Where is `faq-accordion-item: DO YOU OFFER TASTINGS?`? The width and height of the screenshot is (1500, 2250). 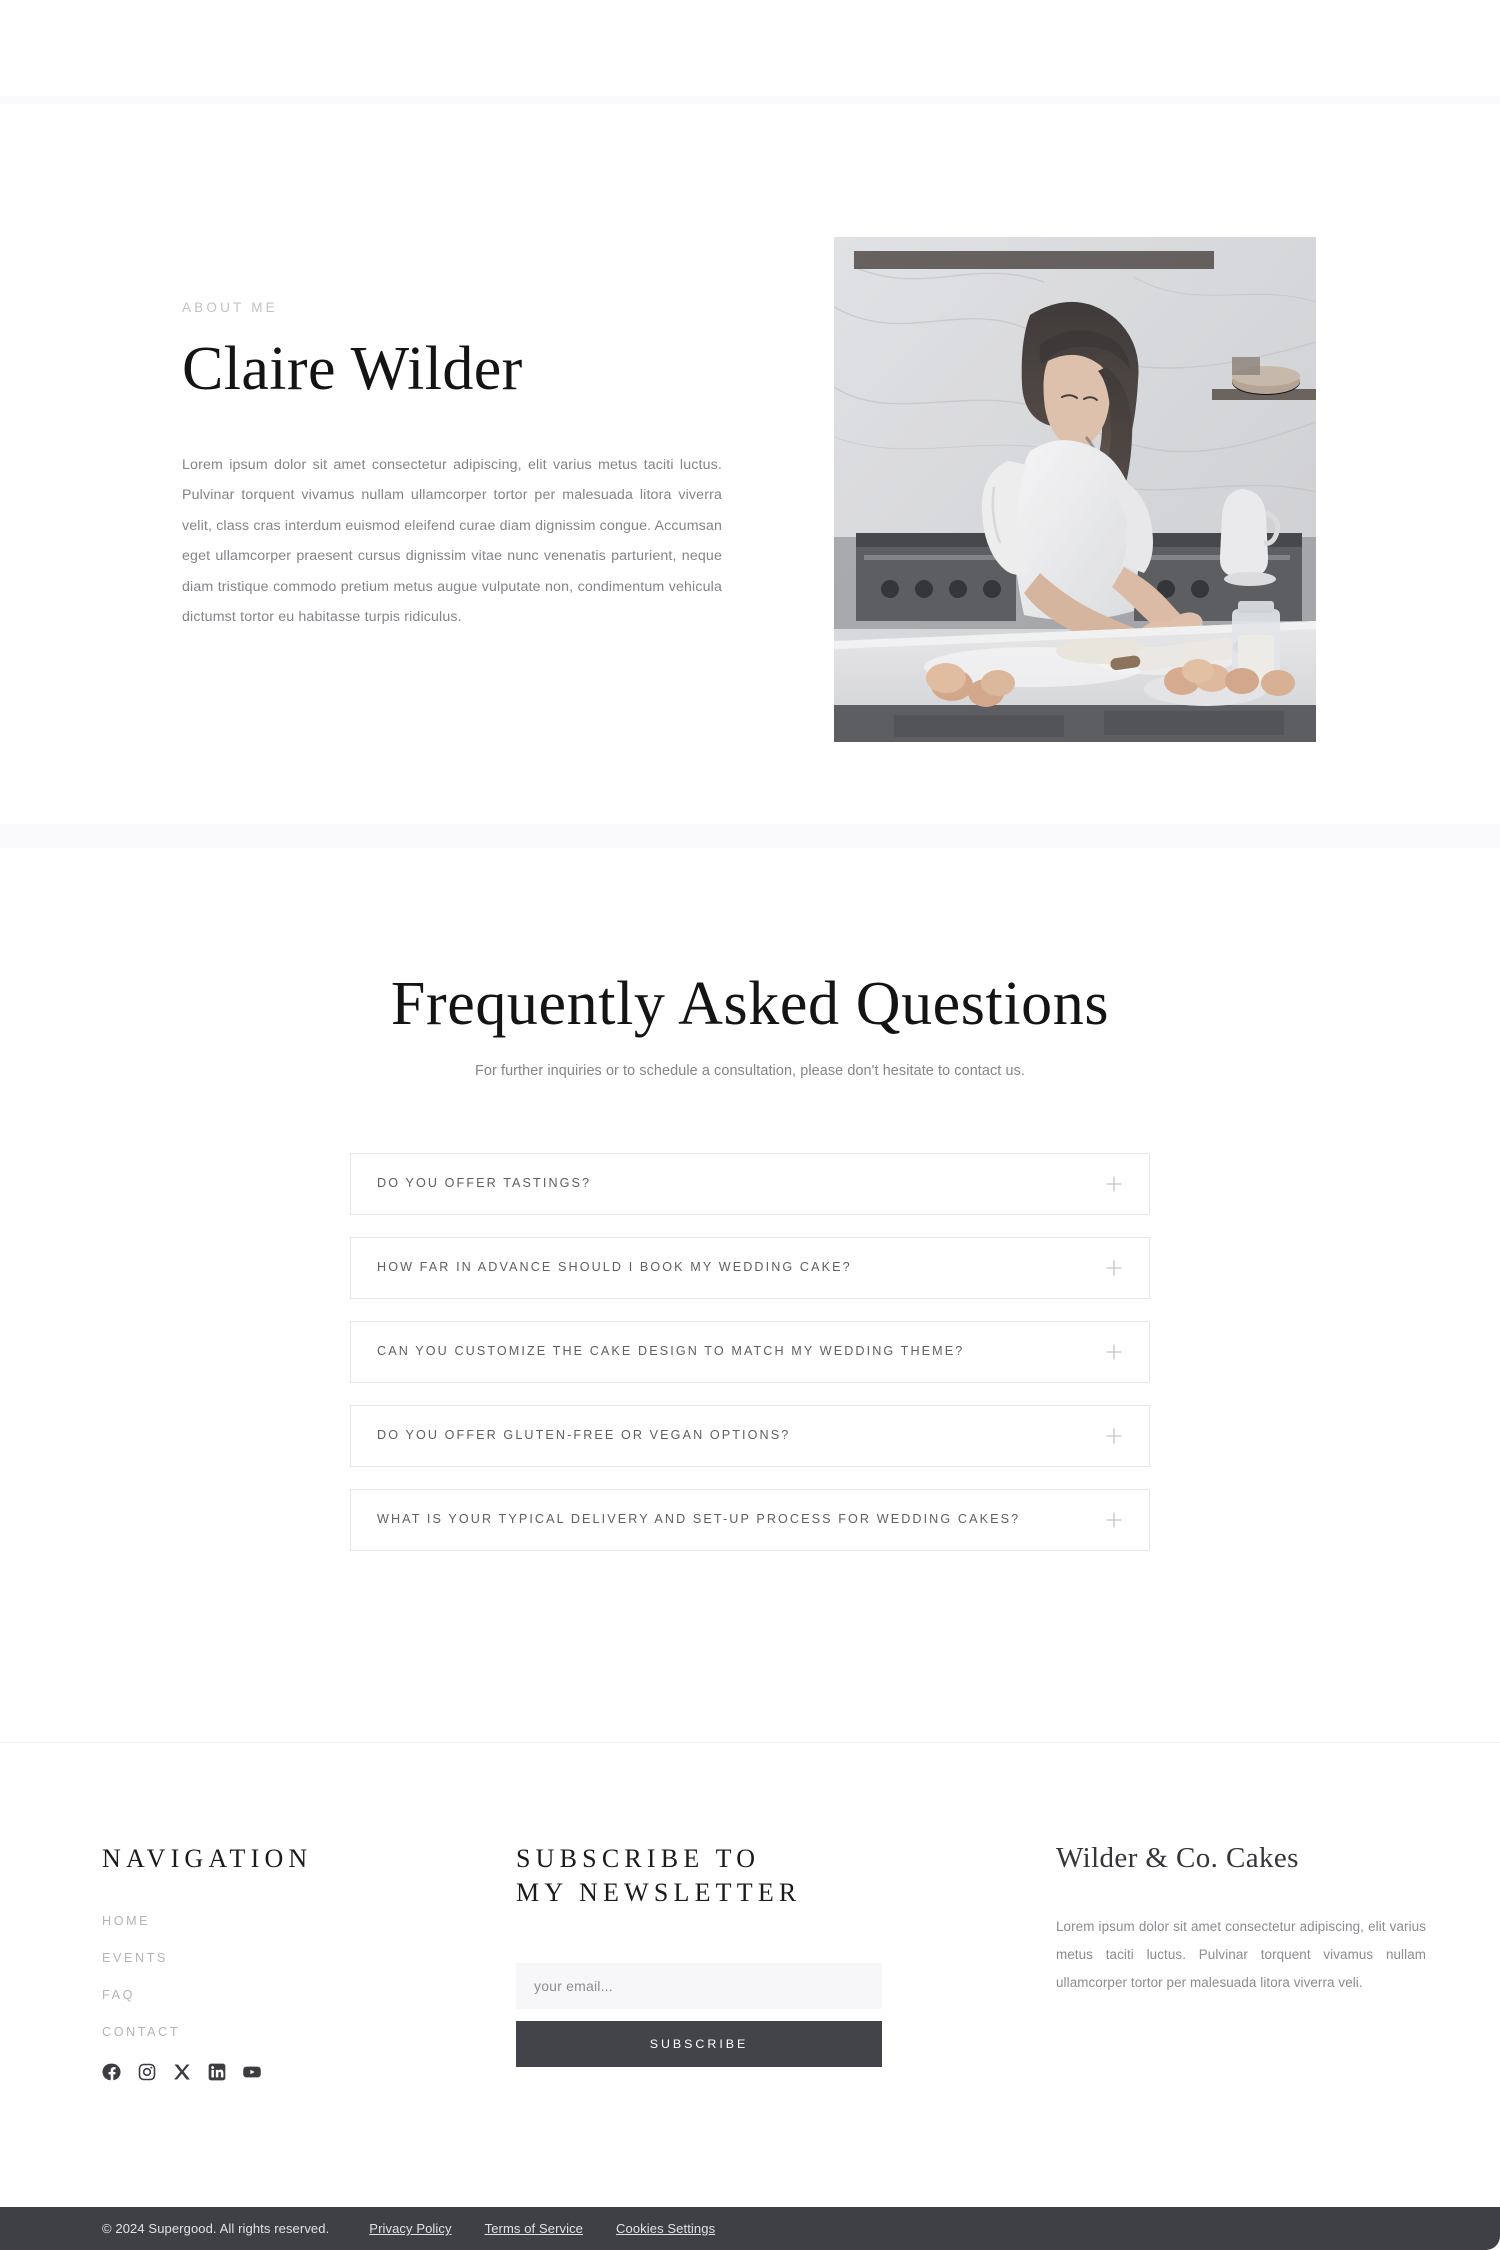 faq-accordion-item: DO YOU OFFER TASTINGS? is located at coordinates (750, 1184).